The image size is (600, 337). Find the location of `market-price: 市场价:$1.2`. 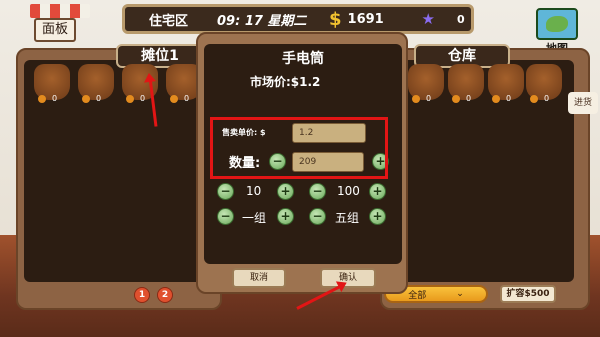

market-price: 市场价:$1.2 is located at coordinates (285, 82).